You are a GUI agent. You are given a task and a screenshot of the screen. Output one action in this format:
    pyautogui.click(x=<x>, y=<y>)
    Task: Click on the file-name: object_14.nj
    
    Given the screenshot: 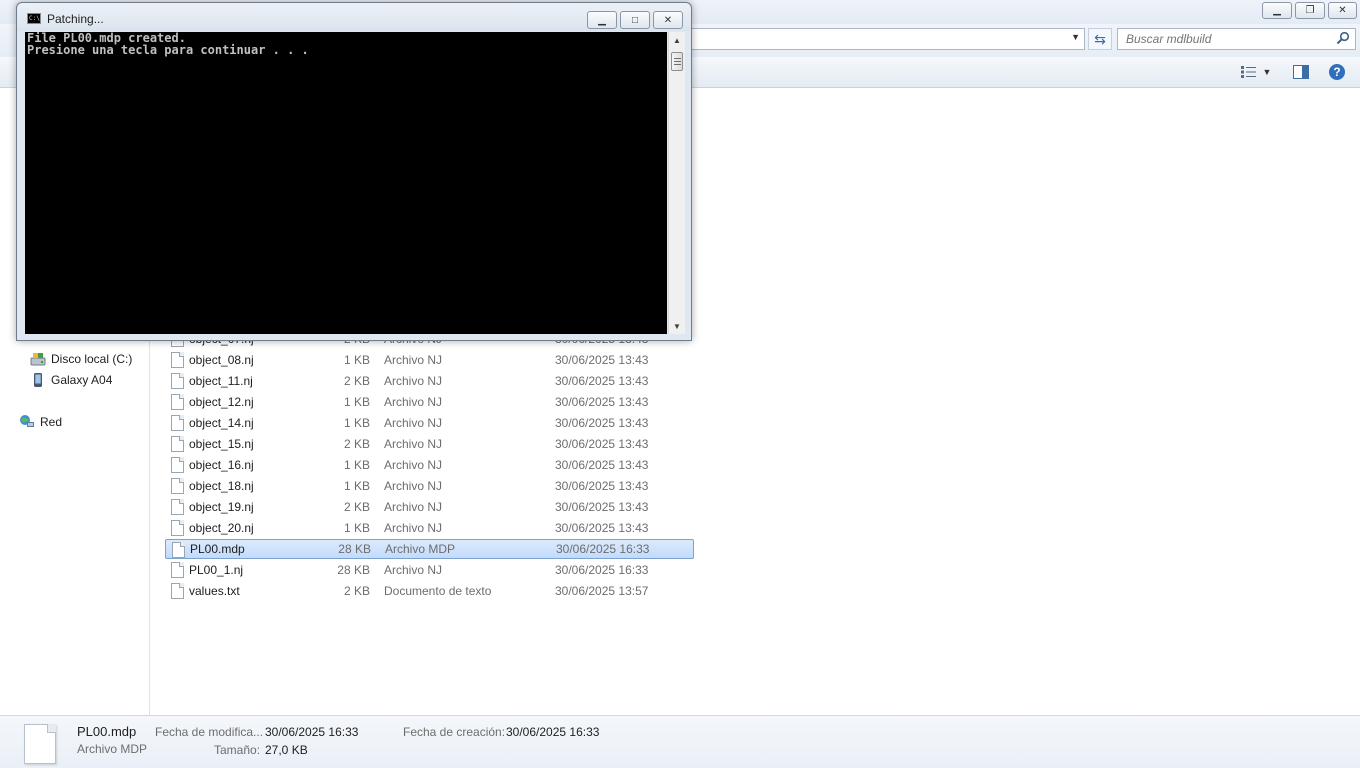 What is the action you would take?
    pyautogui.click(x=221, y=423)
    